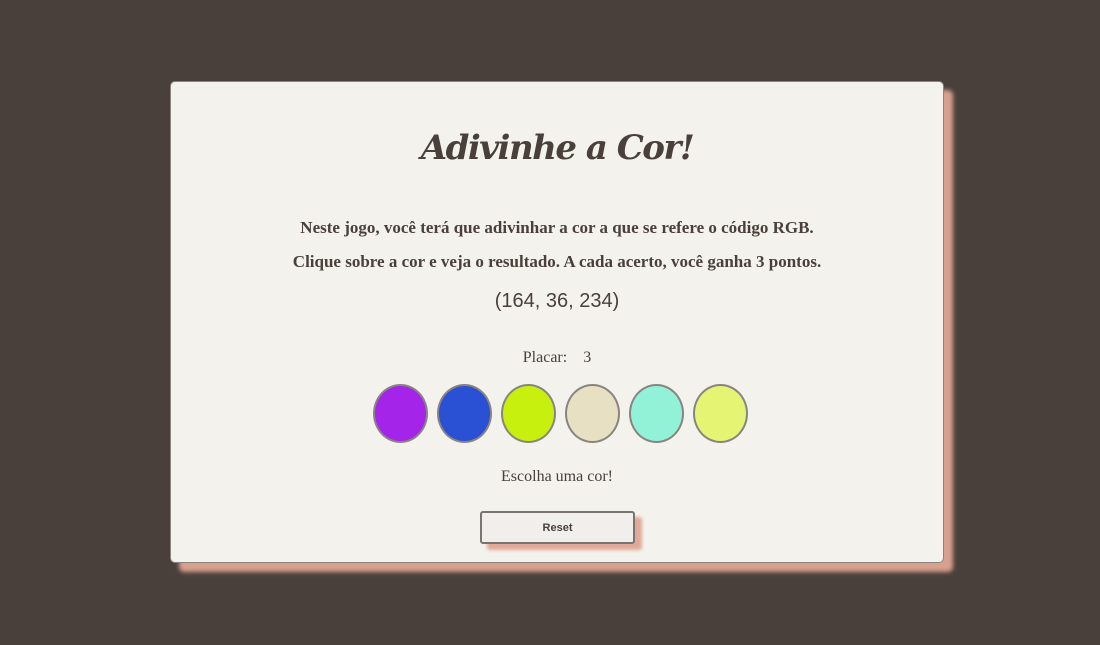  I want to click on game-title: Adivinhe a Cor!, so click(557, 148).